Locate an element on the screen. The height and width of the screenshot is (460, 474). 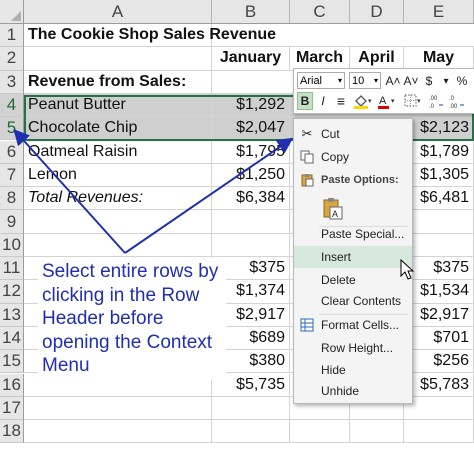
row-header-11: 11 is located at coordinates (12, 269).